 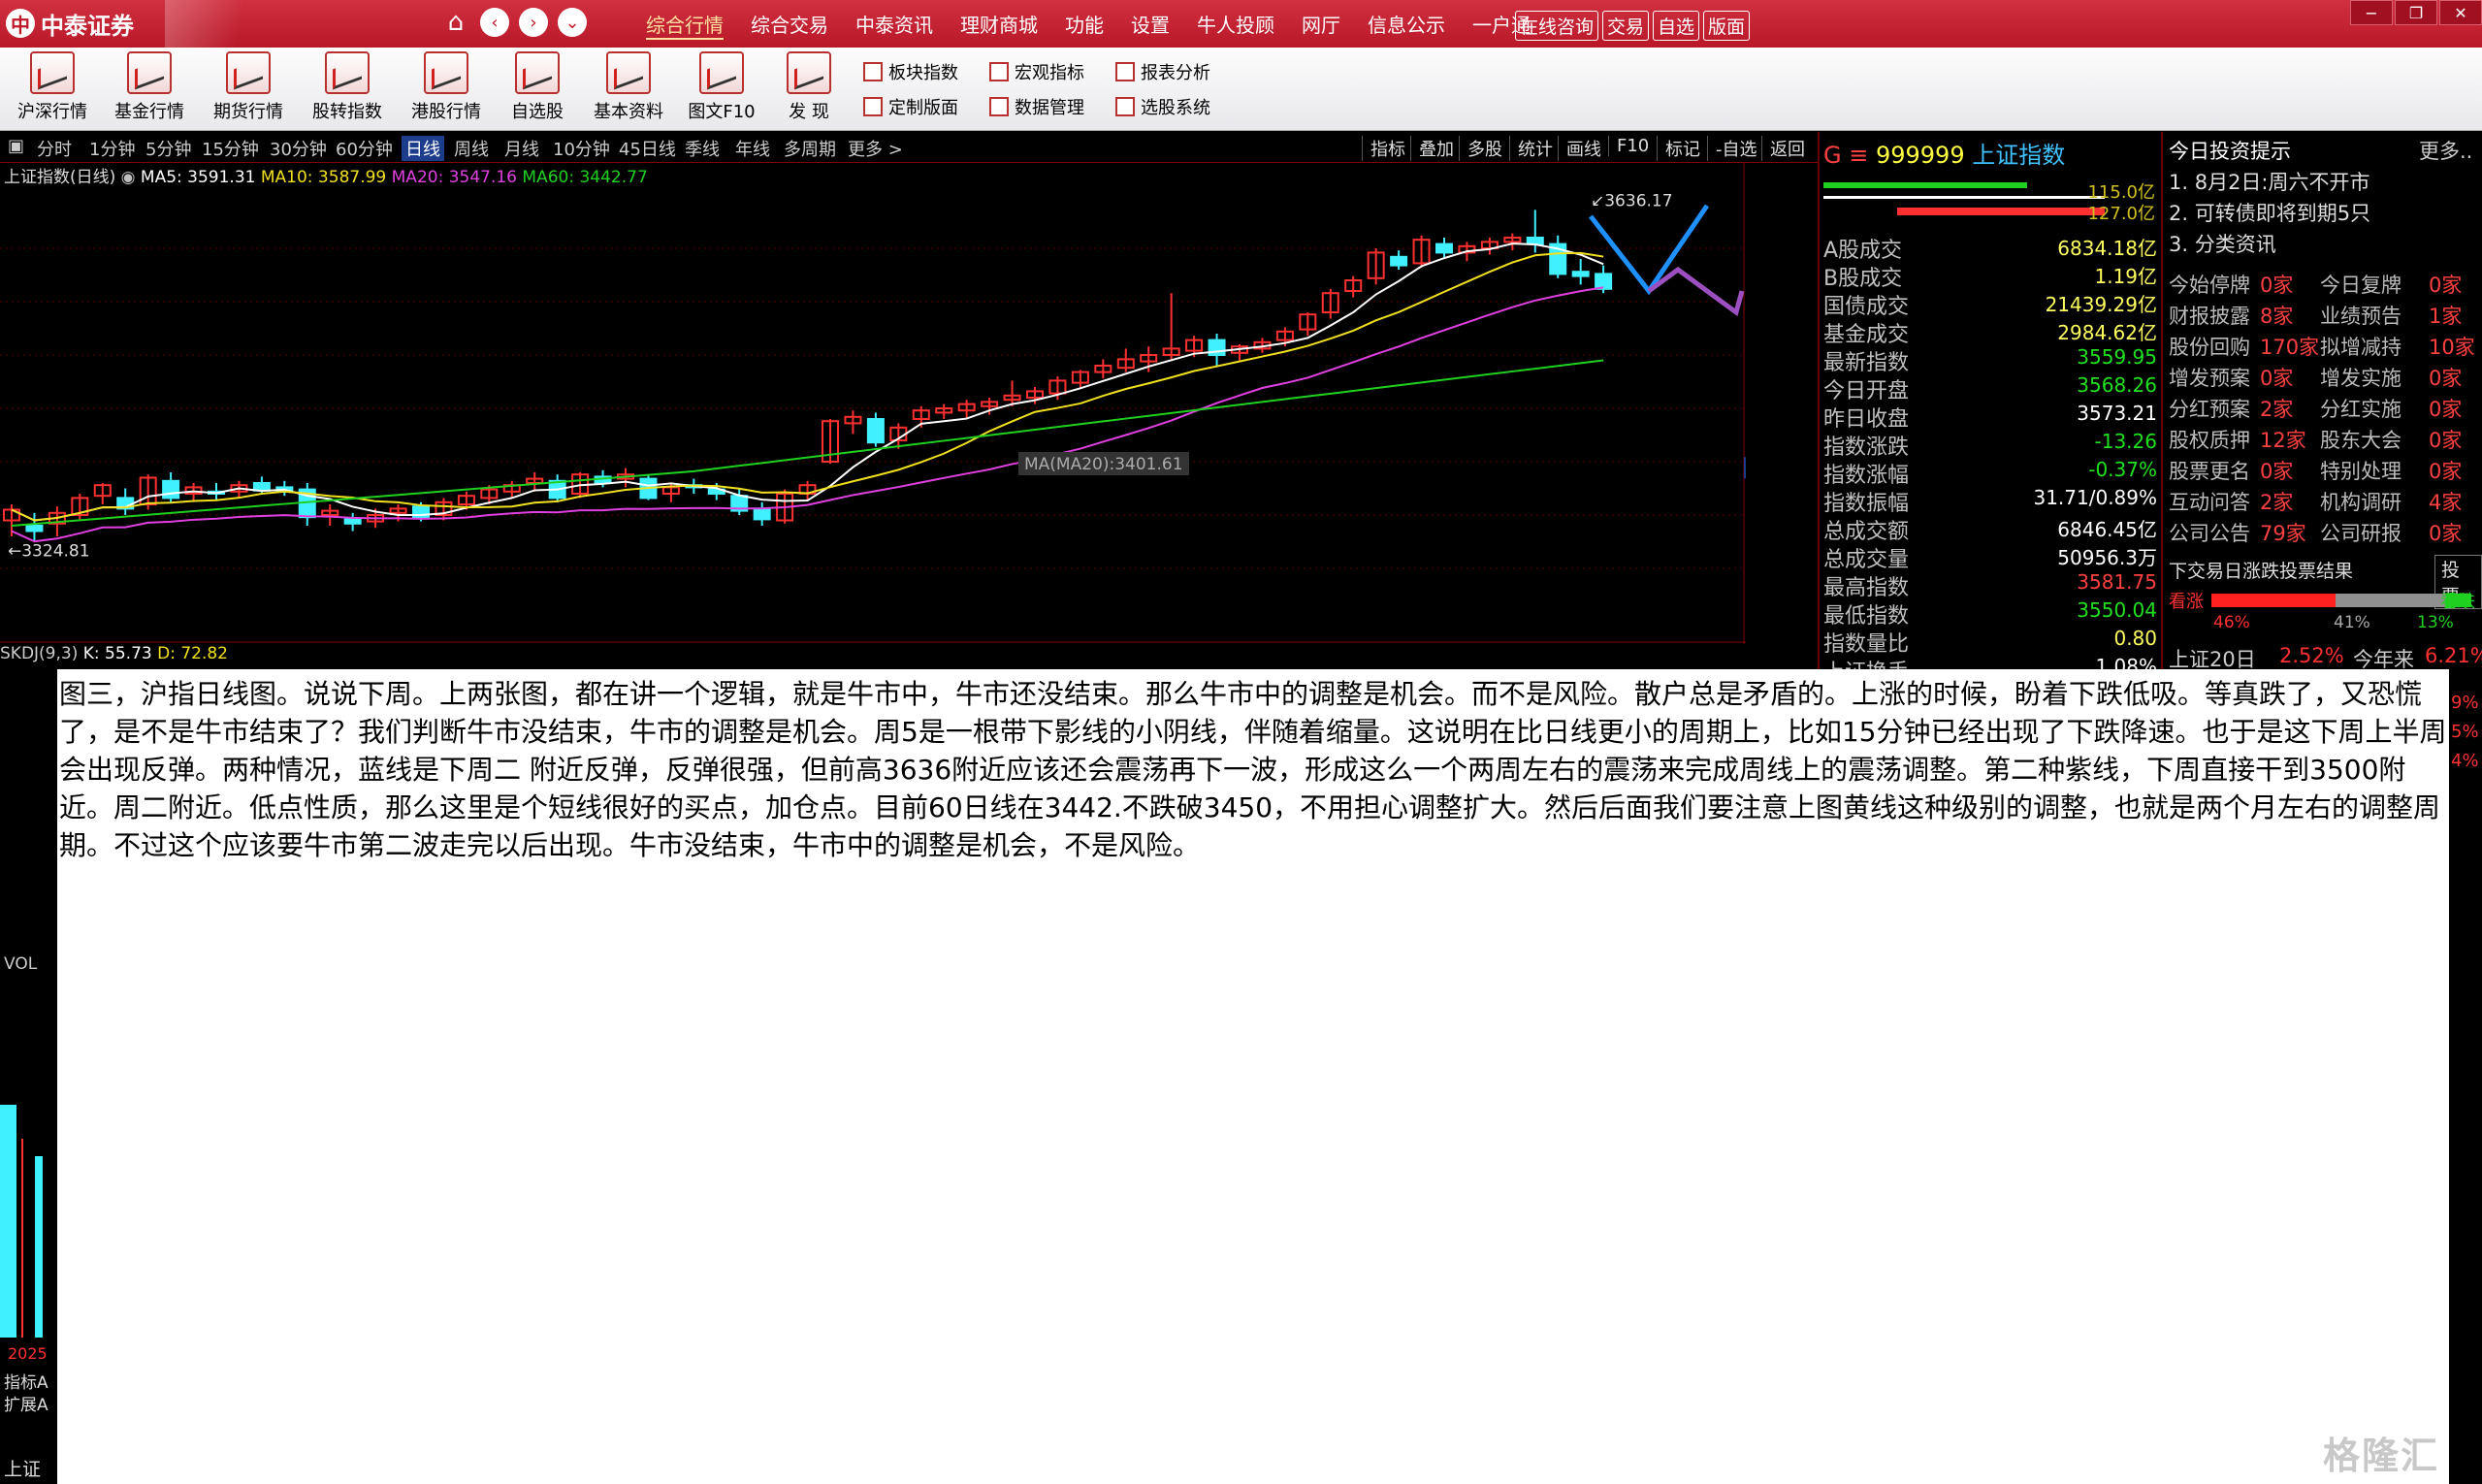 What do you see at coordinates (1579, 149) in the screenshot?
I see `rtab-画线: 画线` at bounding box center [1579, 149].